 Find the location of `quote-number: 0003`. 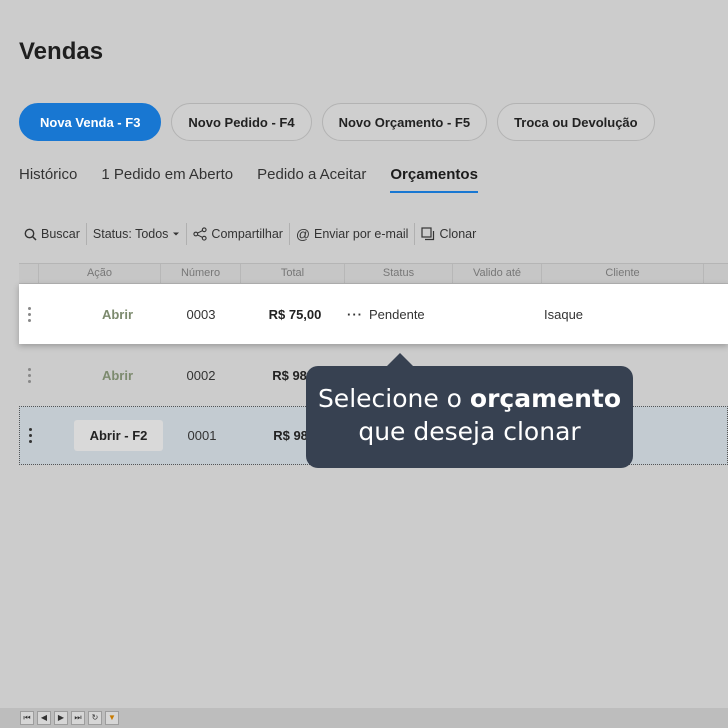

quote-number: 0003 is located at coordinates (201, 314).